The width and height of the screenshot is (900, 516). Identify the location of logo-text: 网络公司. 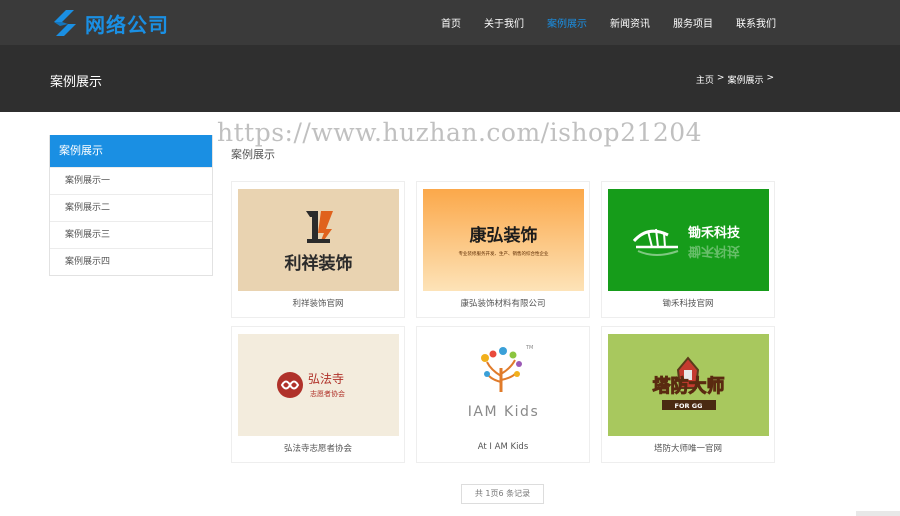
(127, 24).